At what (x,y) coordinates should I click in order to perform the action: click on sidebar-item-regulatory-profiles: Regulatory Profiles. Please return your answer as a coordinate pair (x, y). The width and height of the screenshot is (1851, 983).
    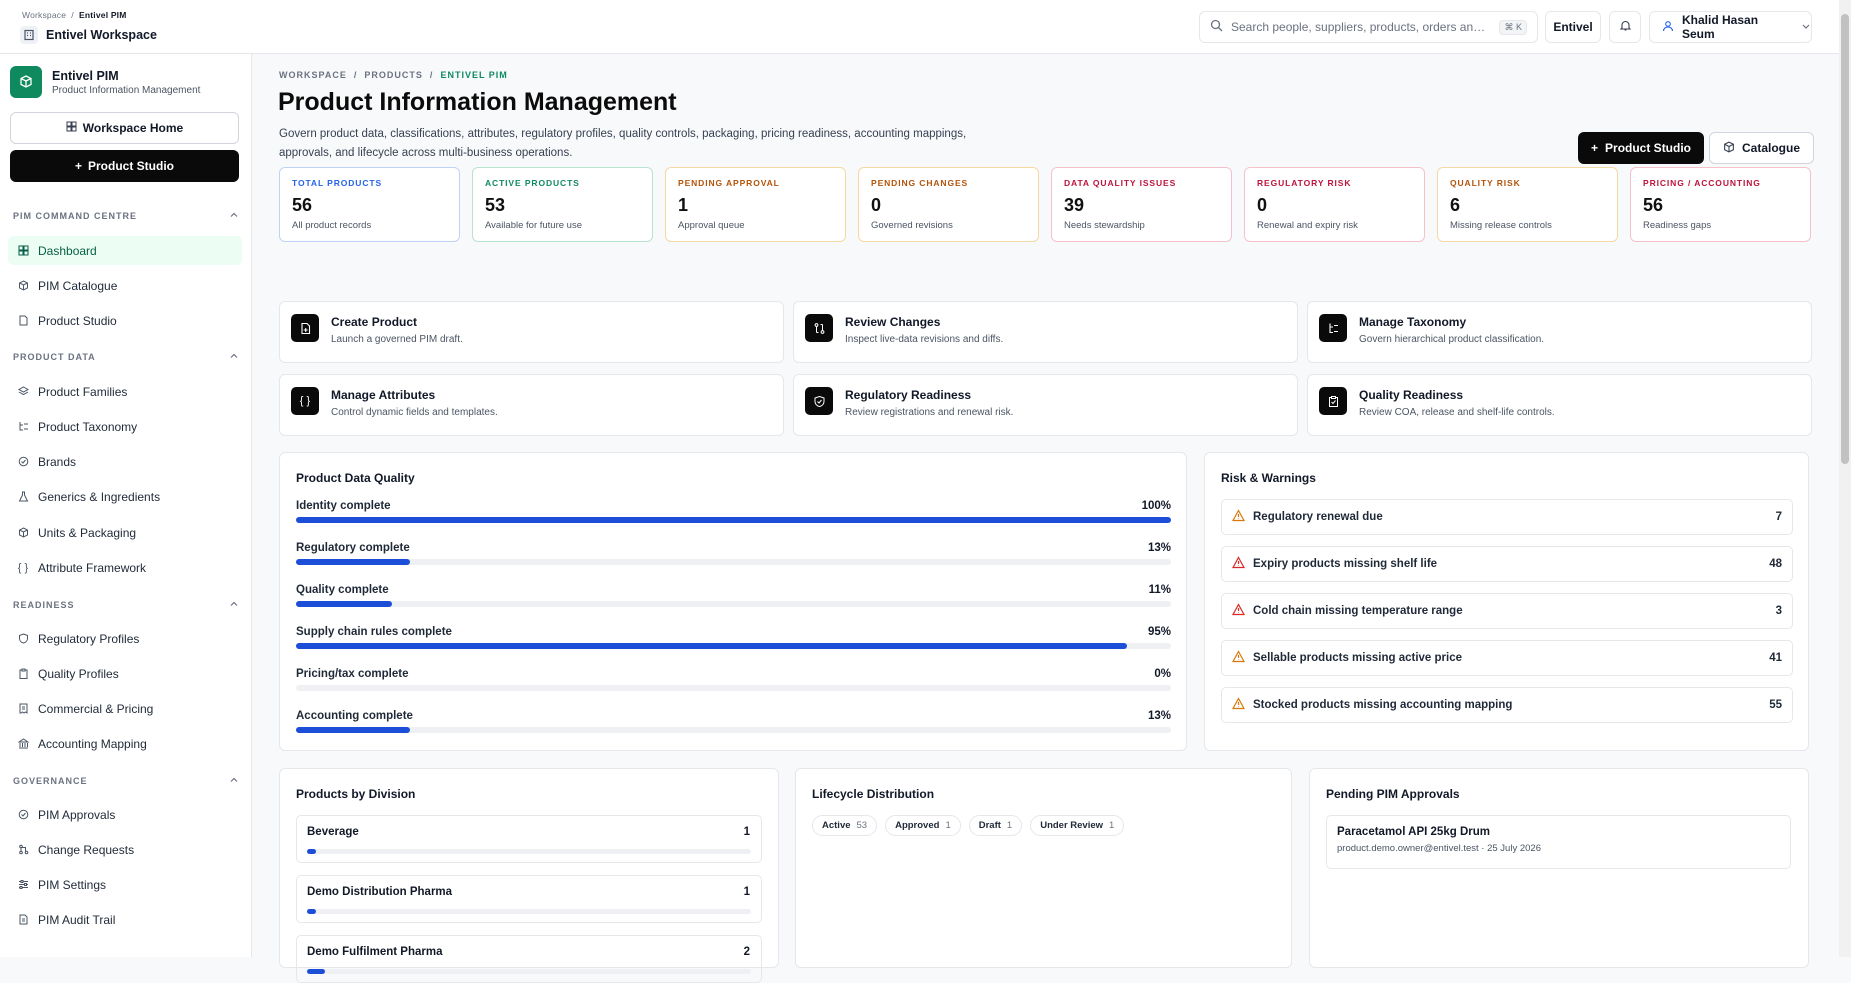
    Looking at the image, I should click on (125, 638).